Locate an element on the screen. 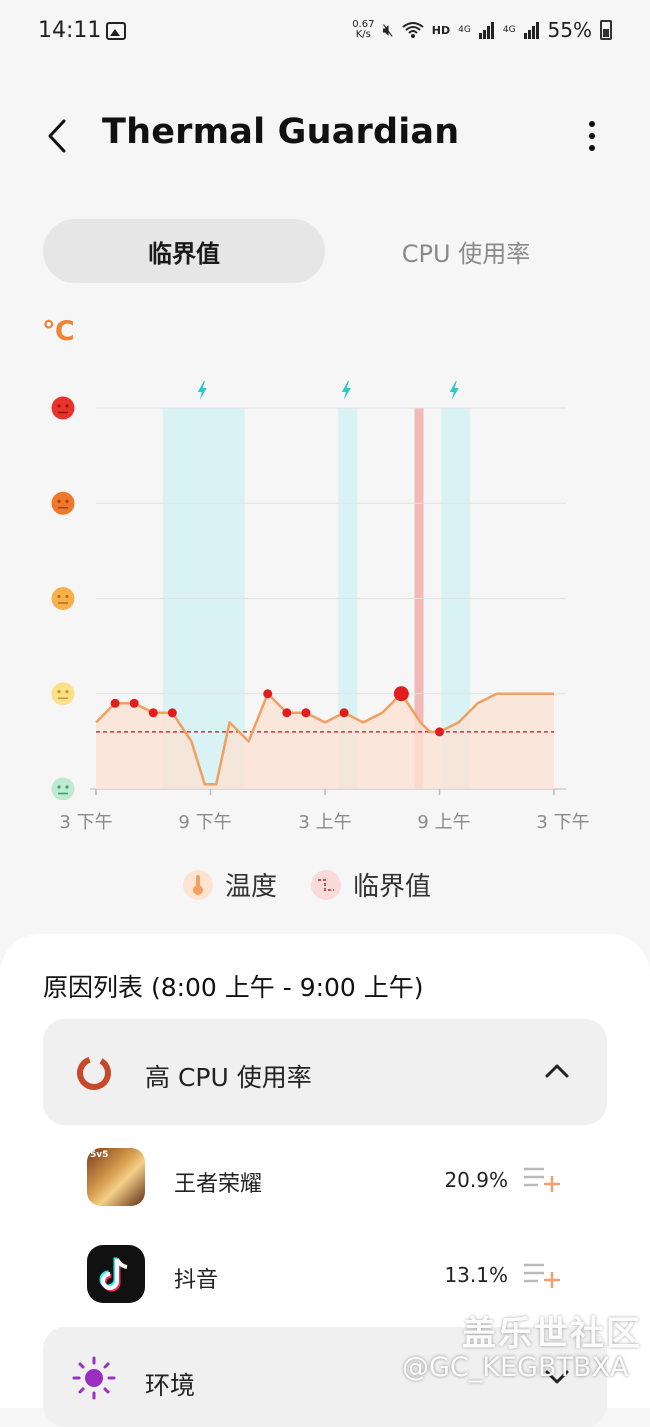  battery-icon is located at coordinates (606, 30).